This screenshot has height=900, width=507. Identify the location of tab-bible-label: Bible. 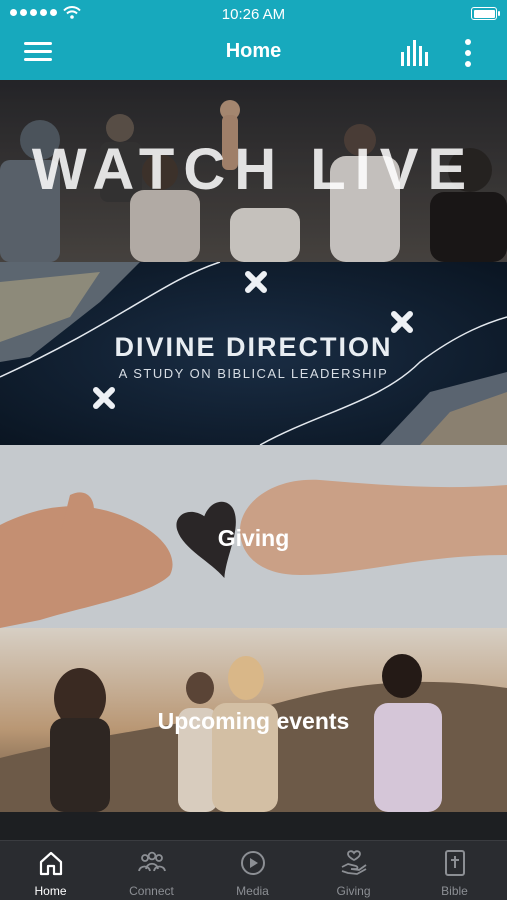
(454, 891).